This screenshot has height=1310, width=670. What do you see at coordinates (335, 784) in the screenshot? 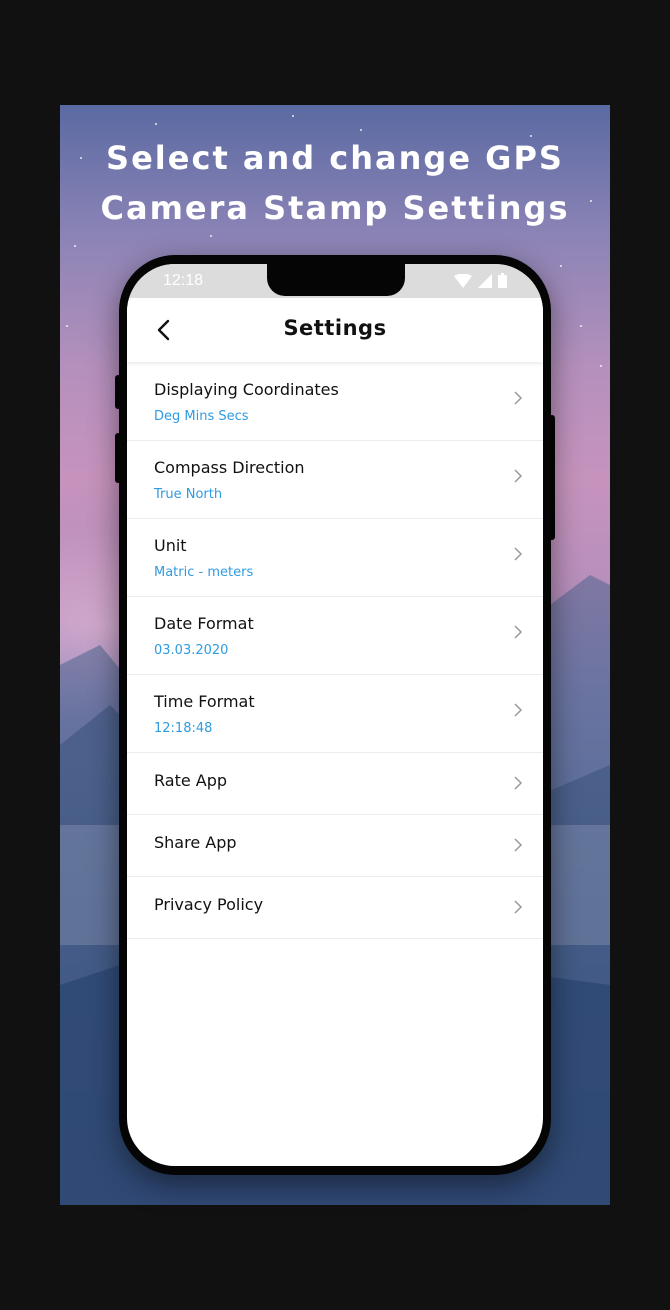
I see `rate-app-item: Rate App` at bounding box center [335, 784].